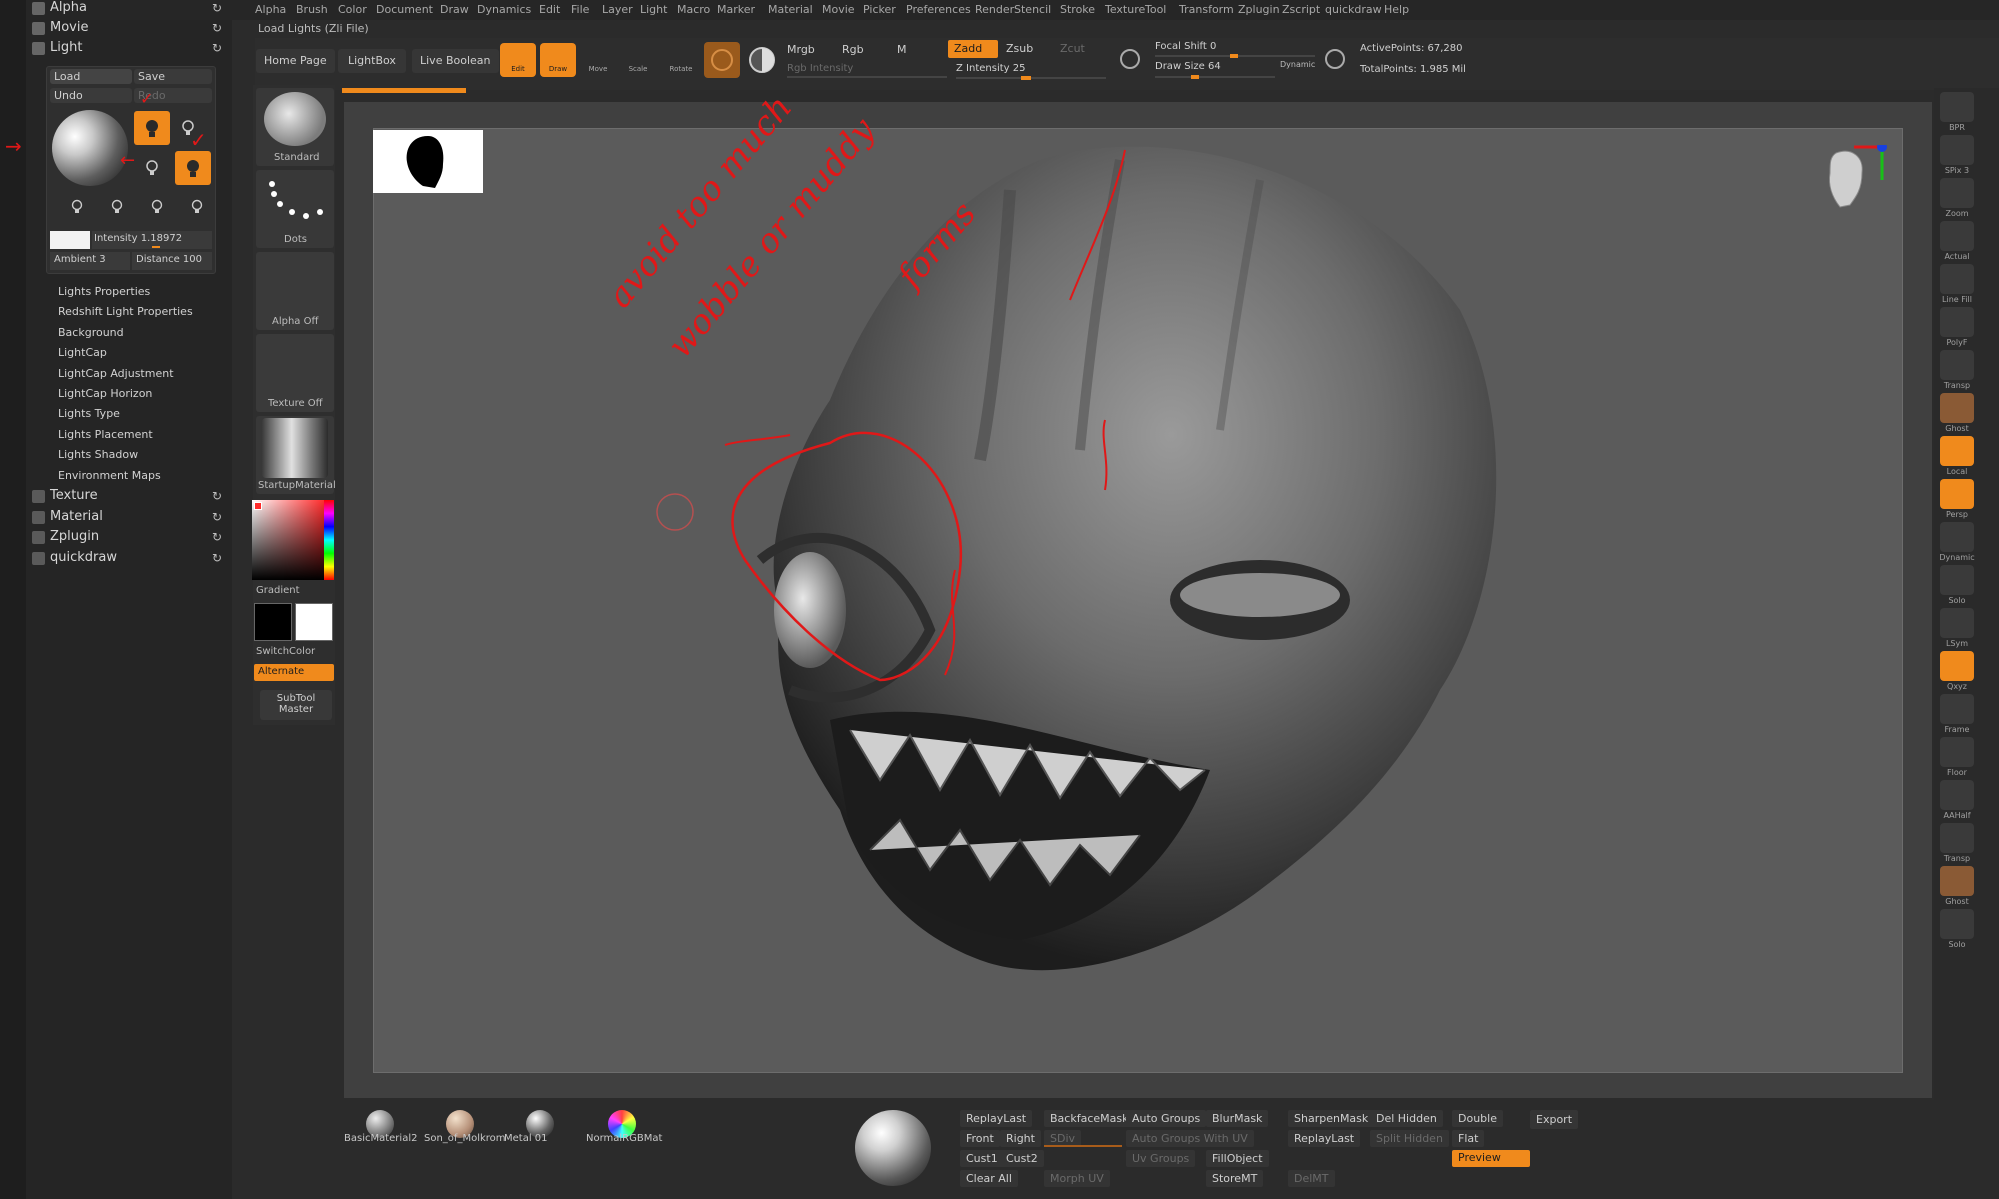 The image size is (1999, 1199). I want to click on right-shelf-aahalf-button, so click(1957, 795).